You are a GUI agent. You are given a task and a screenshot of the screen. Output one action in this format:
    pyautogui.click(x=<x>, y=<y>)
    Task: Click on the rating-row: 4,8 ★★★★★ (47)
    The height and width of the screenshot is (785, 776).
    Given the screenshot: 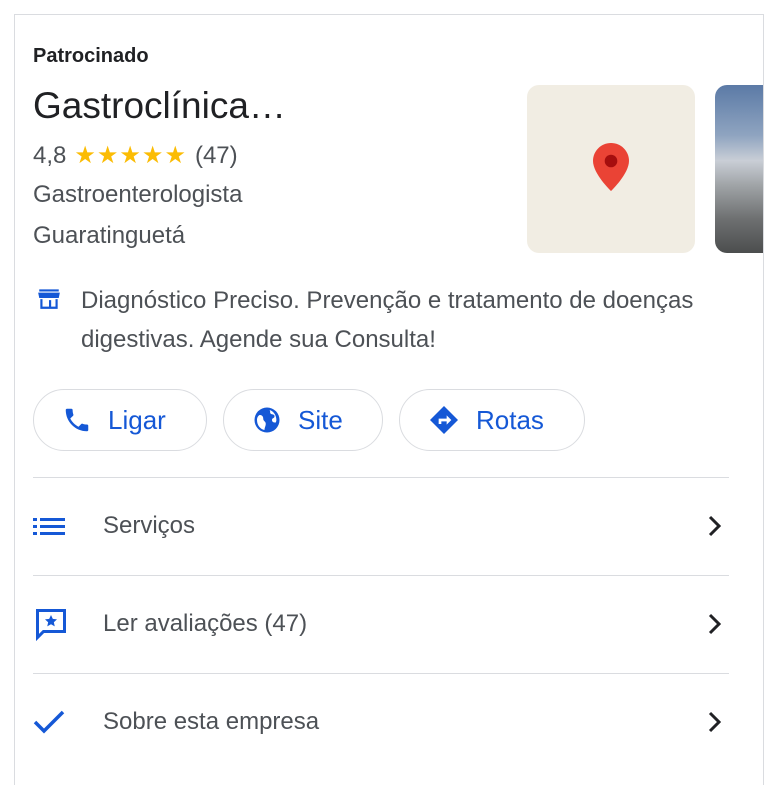 What is the action you would take?
    pyautogui.click(x=135, y=155)
    